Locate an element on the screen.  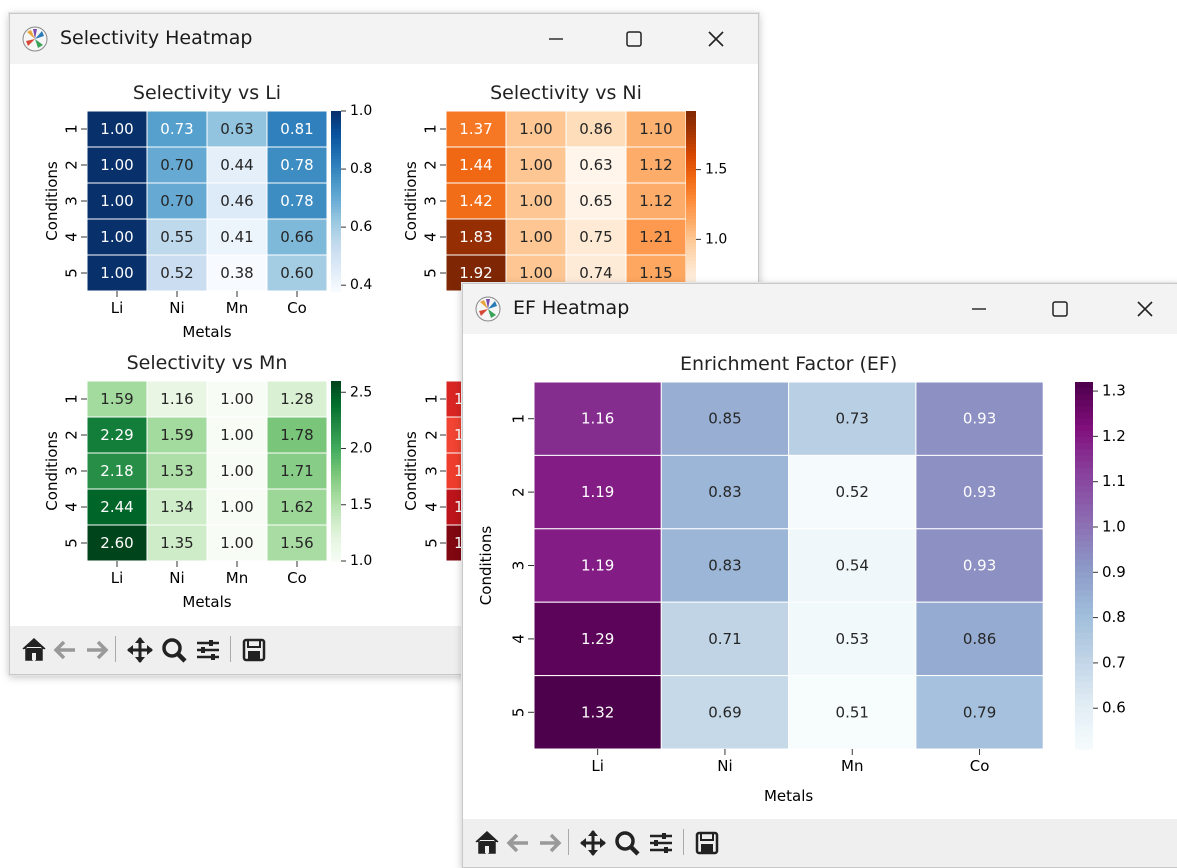
toolbar-separator is located at coordinates (568, 842).